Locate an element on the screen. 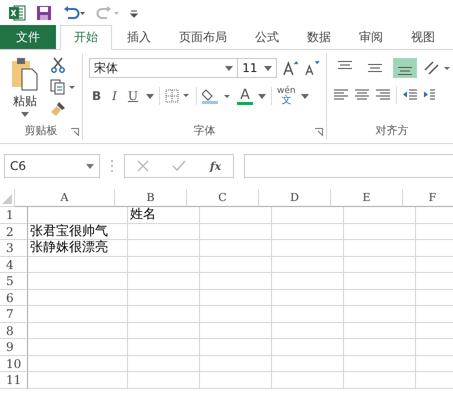  font-size-field: 11 is located at coordinates (257, 68).